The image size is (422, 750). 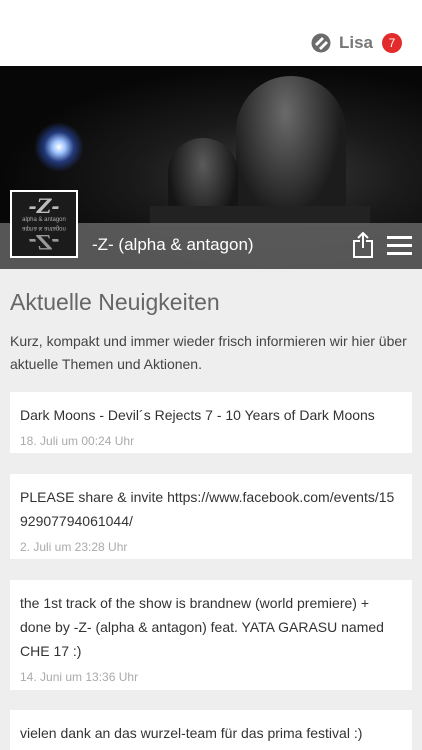 I want to click on notification-badge: 7, so click(x=392, y=43).